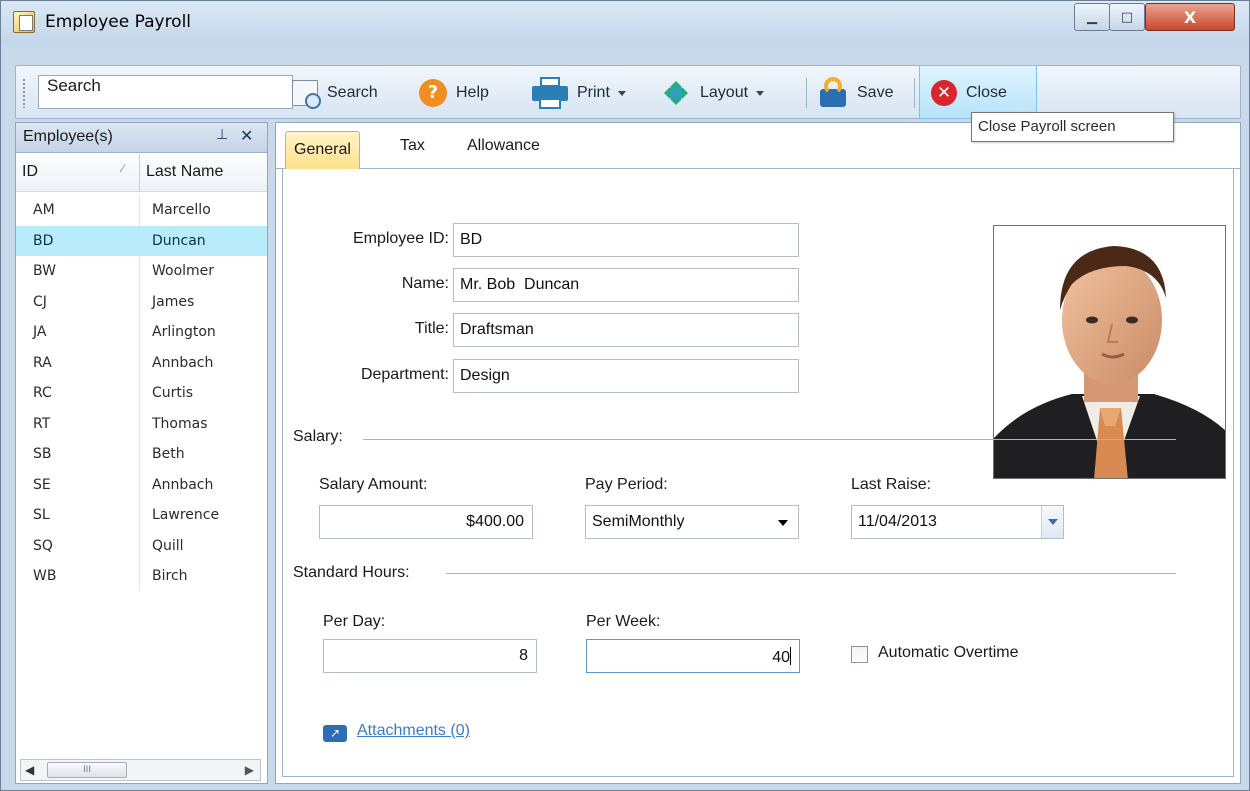 The width and height of the screenshot is (1250, 791). What do you see at coordinates (1052, 522) in the screenshot?
I see `calendar-dropdown-icon` at bounding box center [1052, 522].